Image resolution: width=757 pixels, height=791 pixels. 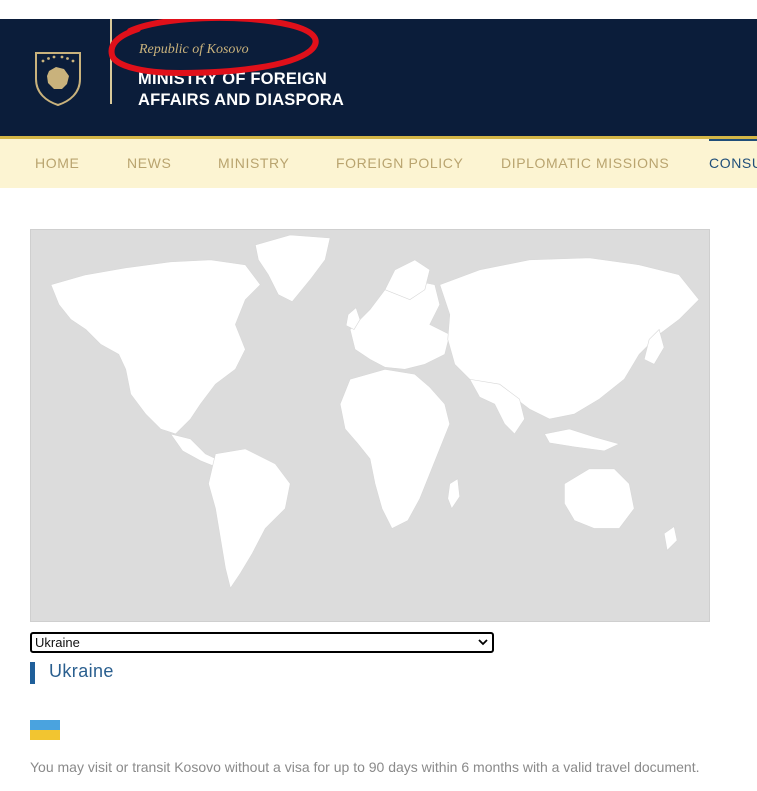 What do you see at coordinates (292, 268) in the screenshot?
I see `map-greenland` at bounding box center [292, 268].